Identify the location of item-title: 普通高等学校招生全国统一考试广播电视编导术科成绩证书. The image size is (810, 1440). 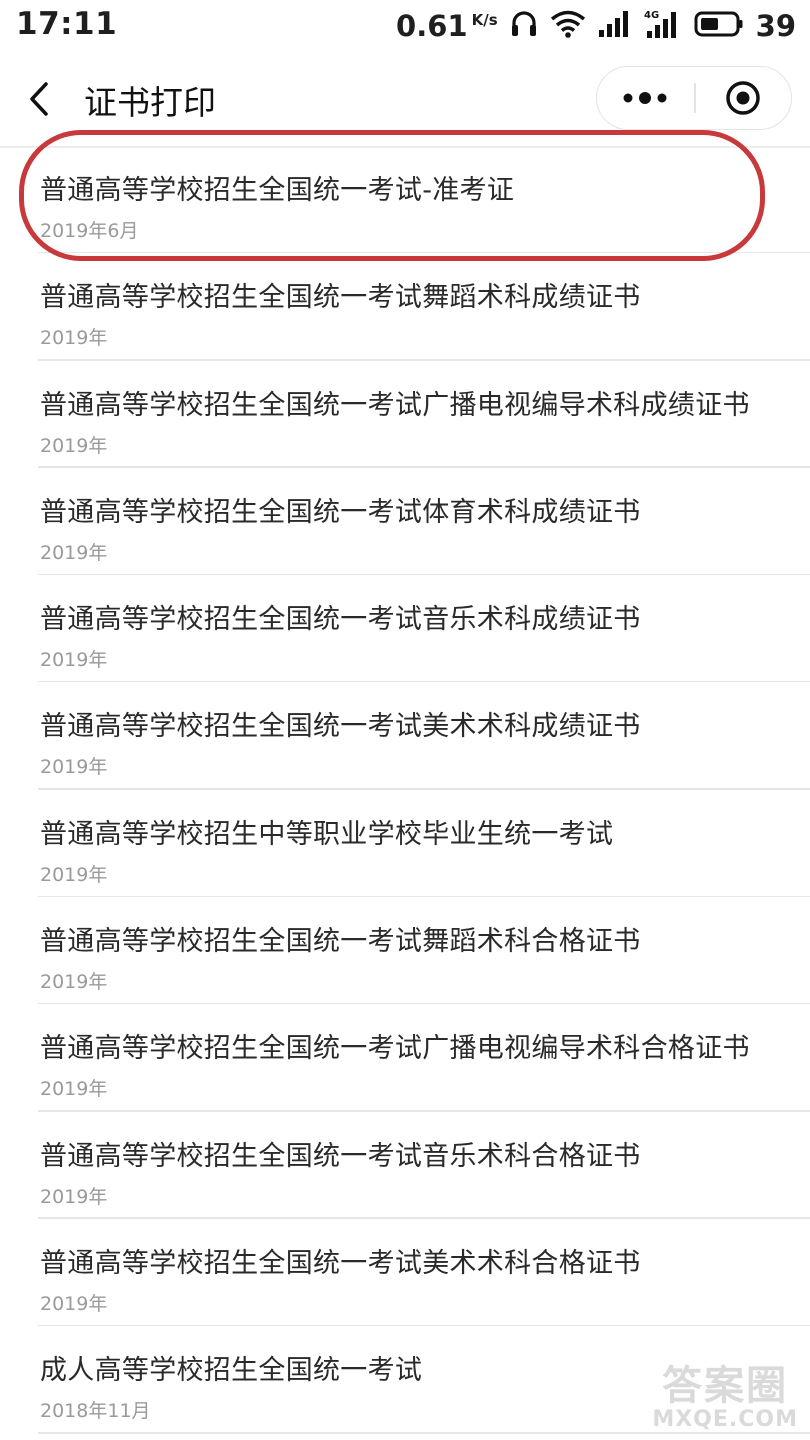
(395, 405).